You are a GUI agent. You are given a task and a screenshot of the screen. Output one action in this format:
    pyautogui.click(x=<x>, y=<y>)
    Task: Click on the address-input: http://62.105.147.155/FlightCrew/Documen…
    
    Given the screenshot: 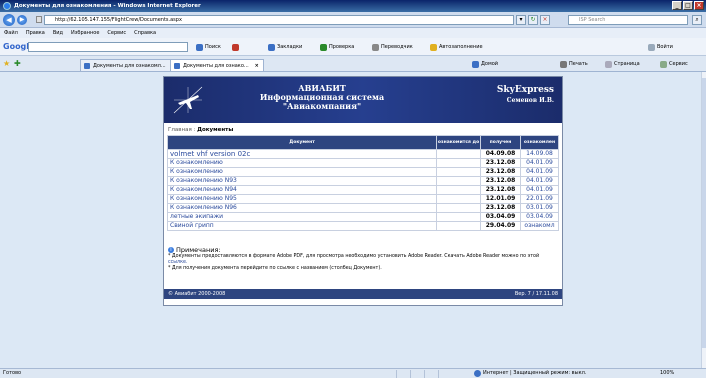 What is the action you would take?
    pyautogui.click(x=279, y=20)
    